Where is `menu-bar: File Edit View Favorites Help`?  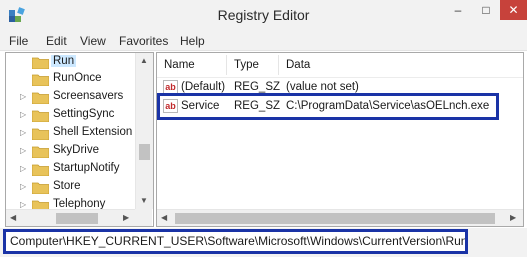 menu-bar: File Edit View Favorites Help is located at coordinates (263, 41).